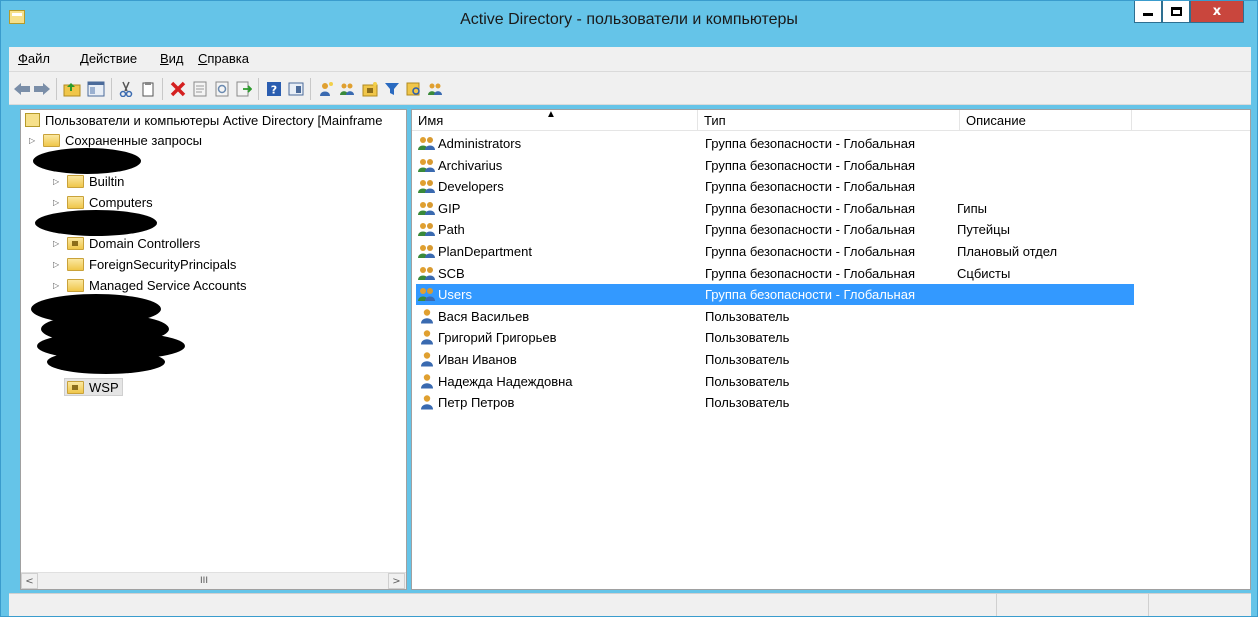  Describe the element at coordinates (414, 89) in the screenshot. I see `find-icon` at that location.